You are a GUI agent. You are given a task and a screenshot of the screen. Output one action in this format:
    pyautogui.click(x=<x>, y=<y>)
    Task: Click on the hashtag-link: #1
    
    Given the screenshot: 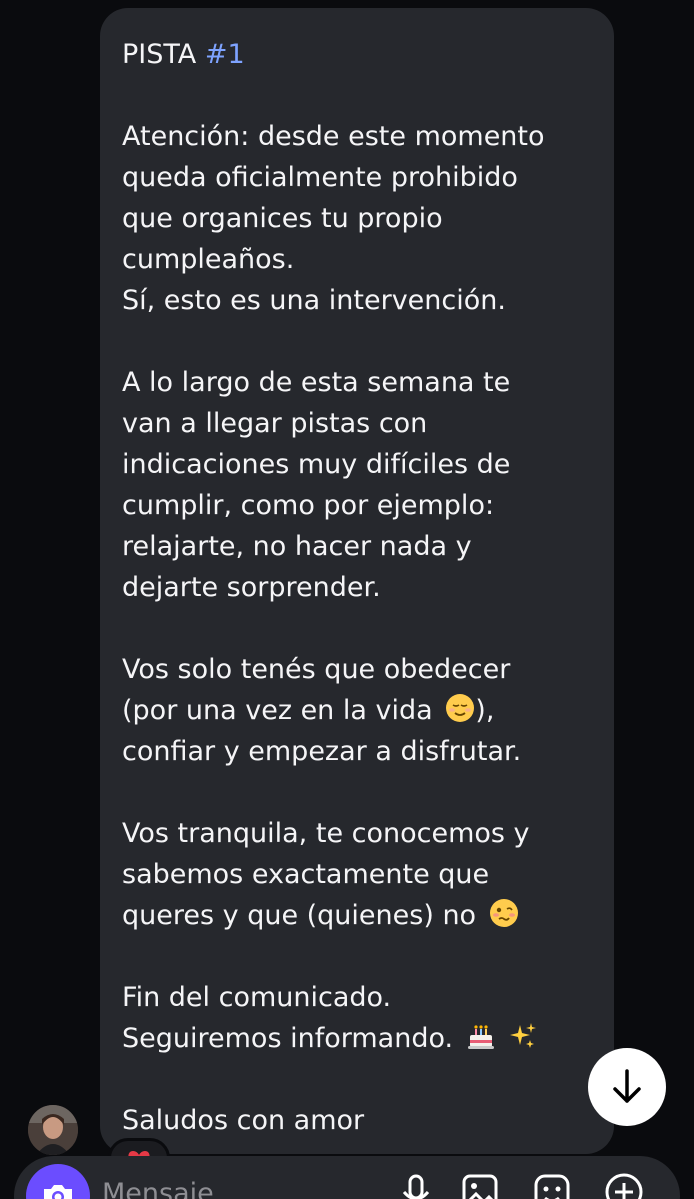 What is the action you would take?
    pyautogui.click(x=225, y=54)
    